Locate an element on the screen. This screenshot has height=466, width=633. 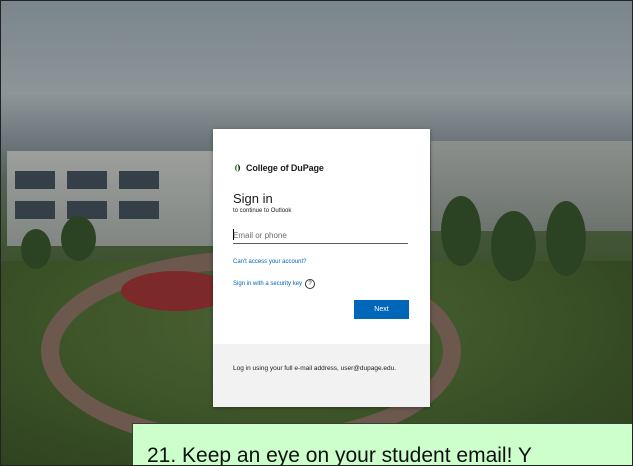
email-field is located at coordinates (320, 235).